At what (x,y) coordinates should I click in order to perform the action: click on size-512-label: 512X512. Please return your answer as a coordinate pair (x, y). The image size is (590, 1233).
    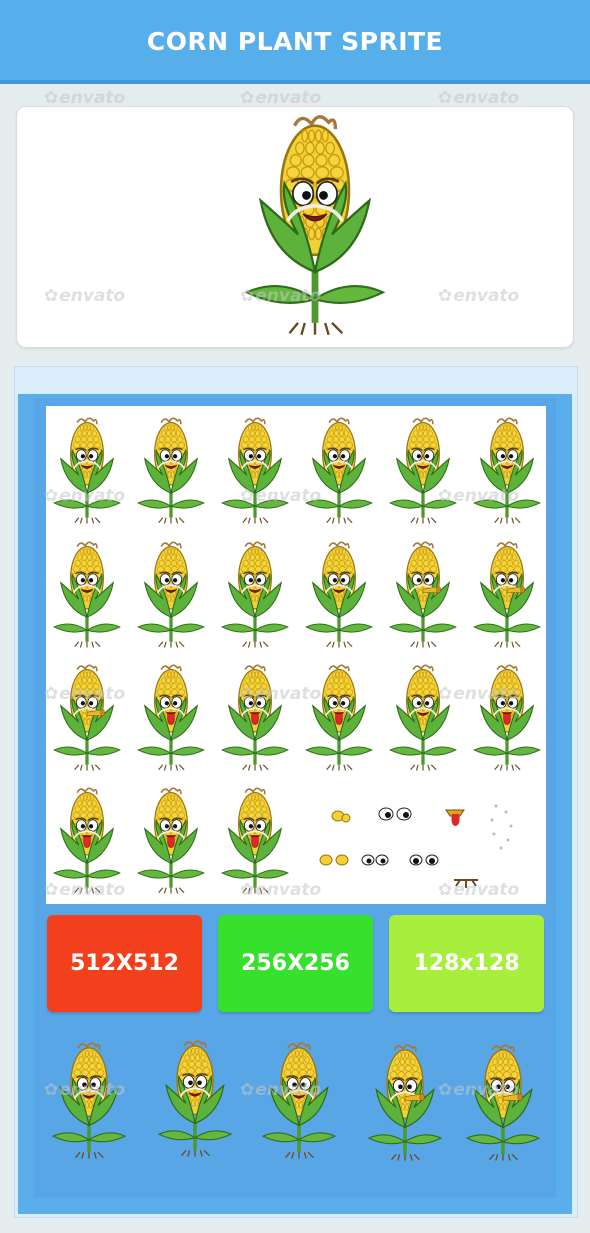
    Looking at the image, I should click on (124, 963).